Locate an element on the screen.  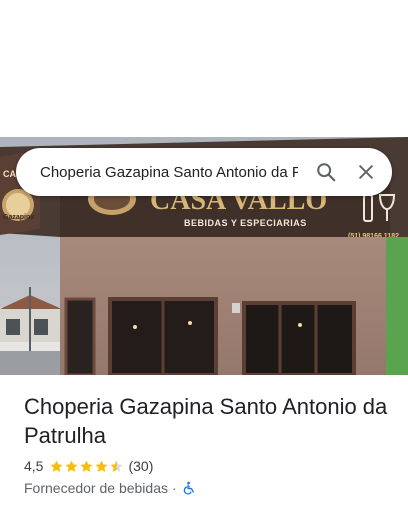
rating-row: 4,5 (30) is located at coordinates (208, 466).